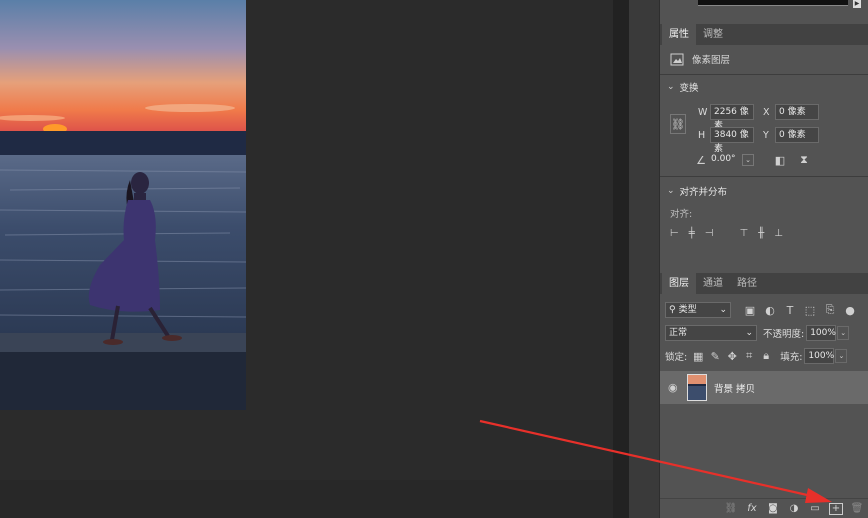 Image resolution: width=868 pixels, height=518 pixels. I want to click on annotation-arrow, so click(655, 461).